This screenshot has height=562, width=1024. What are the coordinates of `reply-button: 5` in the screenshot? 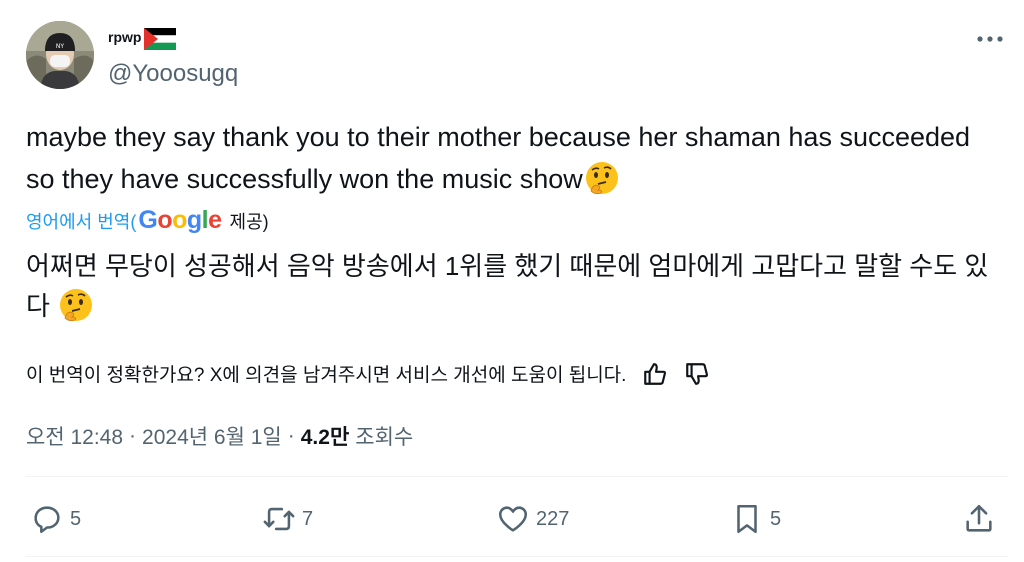 It's located at (55, 519).